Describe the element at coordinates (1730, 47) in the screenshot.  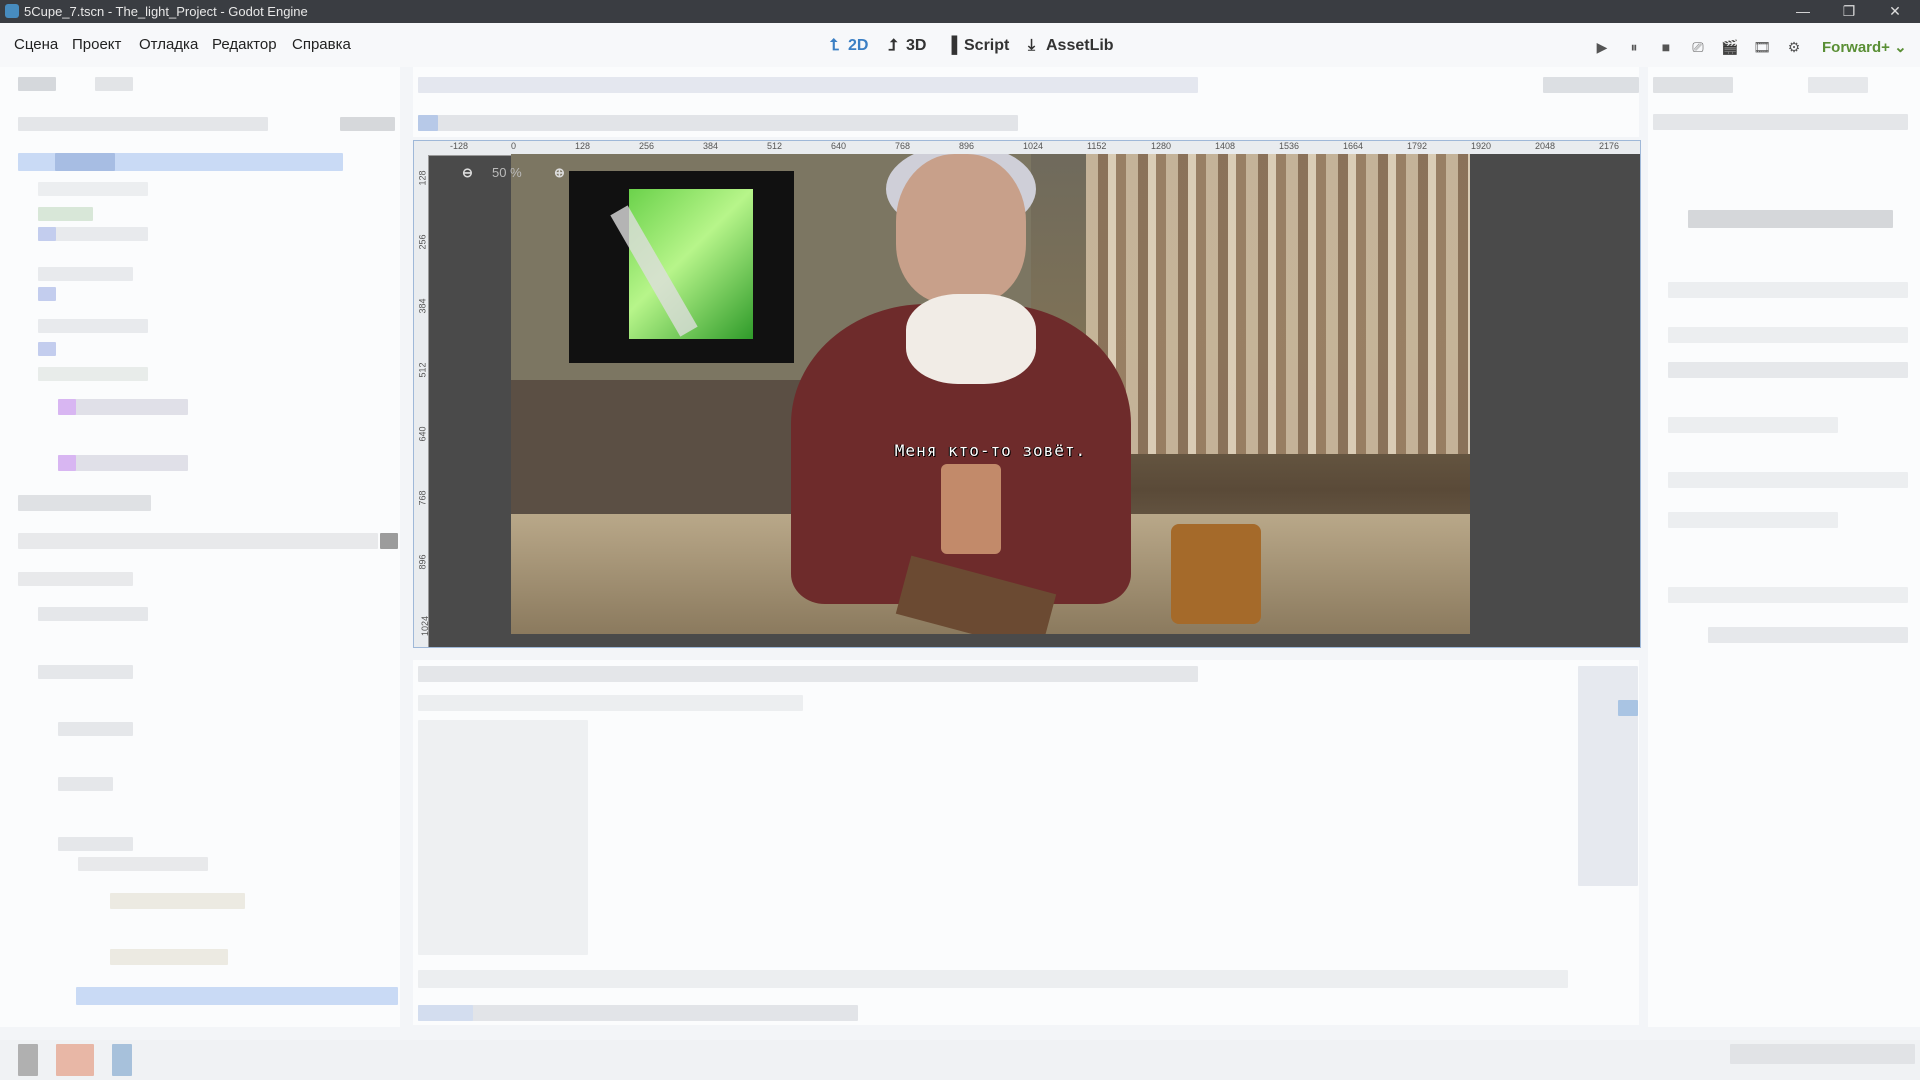
I see `play-scene-icon: 🎬` at that location.